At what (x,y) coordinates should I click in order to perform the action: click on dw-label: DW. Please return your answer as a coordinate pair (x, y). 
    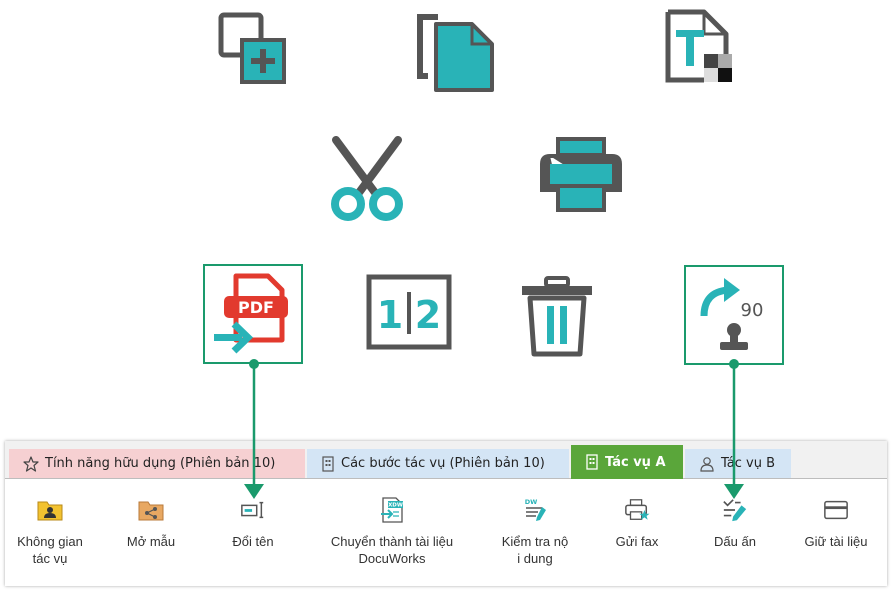
    Looking at the image, I should click on (531, 502).